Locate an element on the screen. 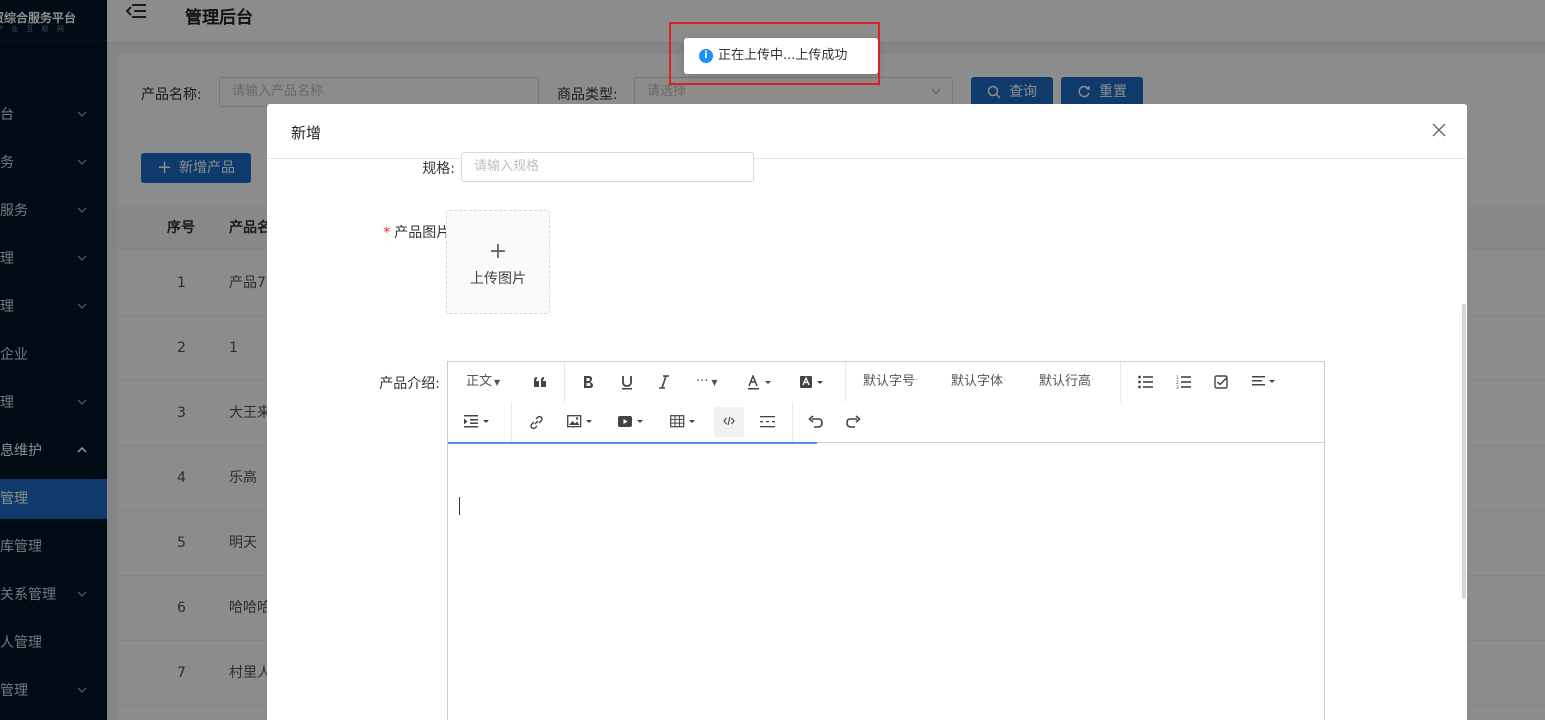  font-family-dropdown: 默认字体˙ is located at coordinates (979, 382).